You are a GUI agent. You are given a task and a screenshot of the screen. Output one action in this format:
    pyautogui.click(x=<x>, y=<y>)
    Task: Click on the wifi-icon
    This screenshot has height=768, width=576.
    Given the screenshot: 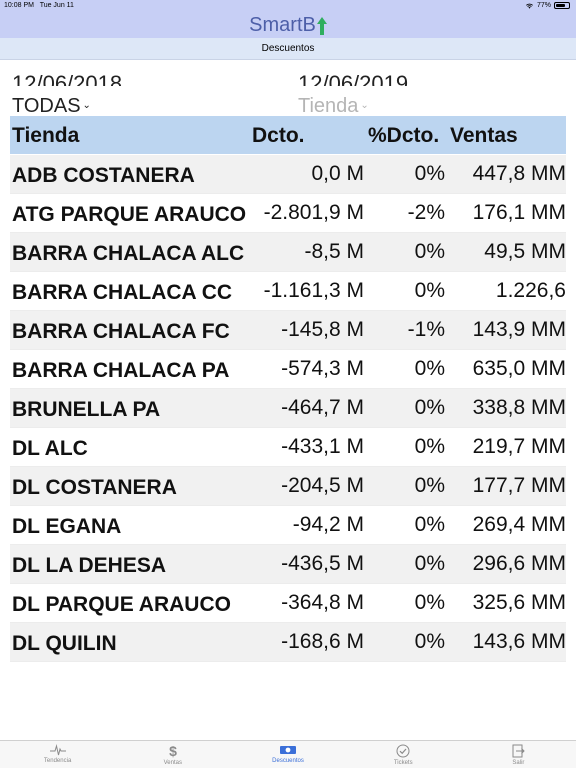 What is the action you would take?
    pyautogui.click(x=529, y=6)
    